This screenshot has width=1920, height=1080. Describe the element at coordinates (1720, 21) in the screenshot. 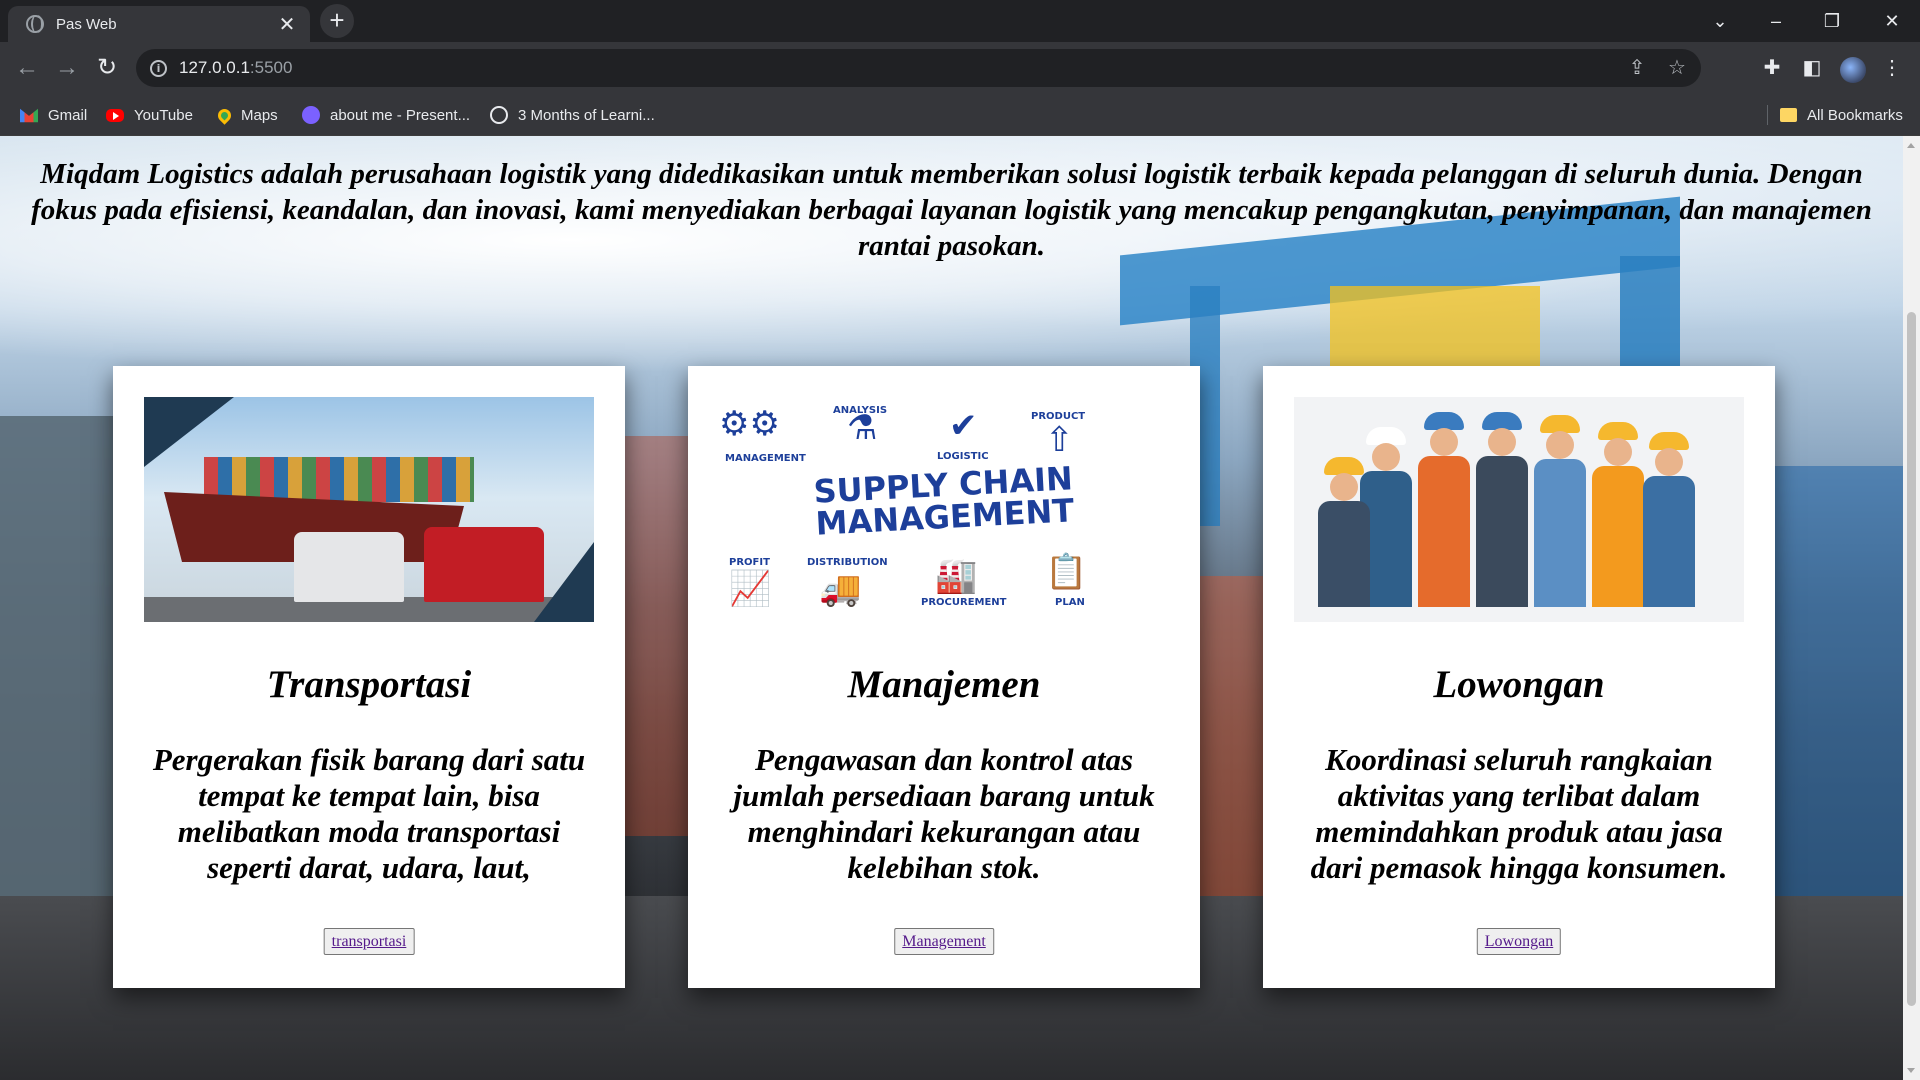

I see `tab-search-icon: ⌄` at that location.